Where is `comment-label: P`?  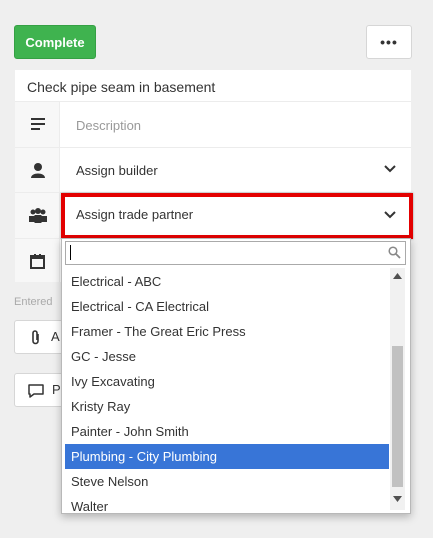
comment-label: P is located at coordinates (56, 389).